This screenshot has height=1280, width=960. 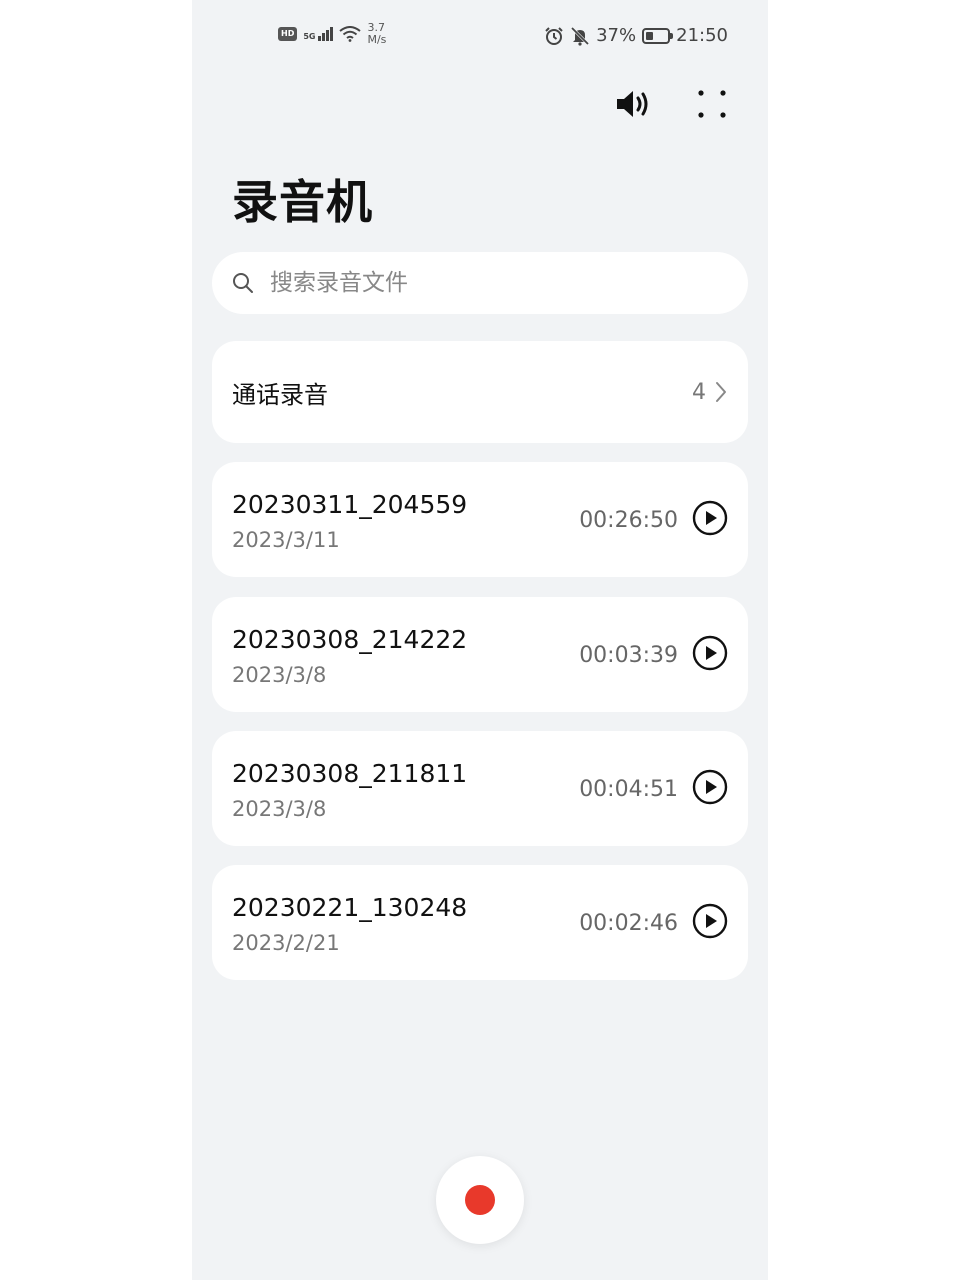 I want to click on recording-date: 2023/3/11, so click(x=286, y=540).